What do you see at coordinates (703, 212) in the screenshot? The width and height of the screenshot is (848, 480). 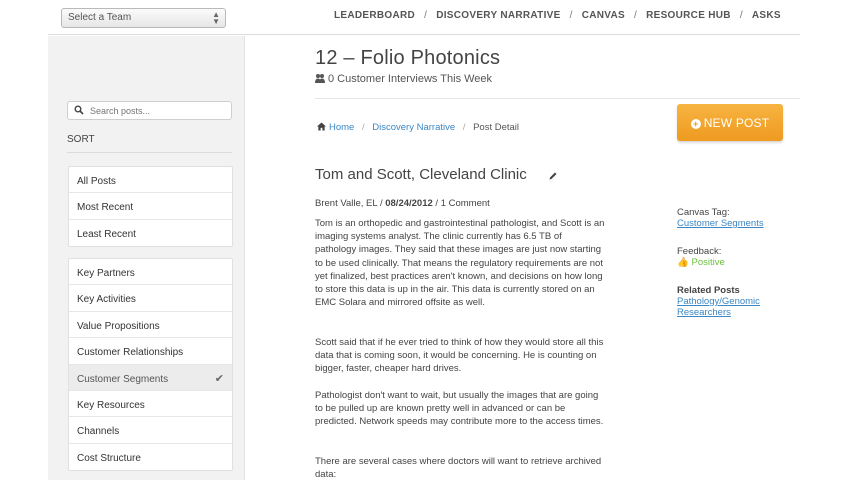 I see `canvas-tag-label: Canvas Tag:` at bounding box center [703, 212].